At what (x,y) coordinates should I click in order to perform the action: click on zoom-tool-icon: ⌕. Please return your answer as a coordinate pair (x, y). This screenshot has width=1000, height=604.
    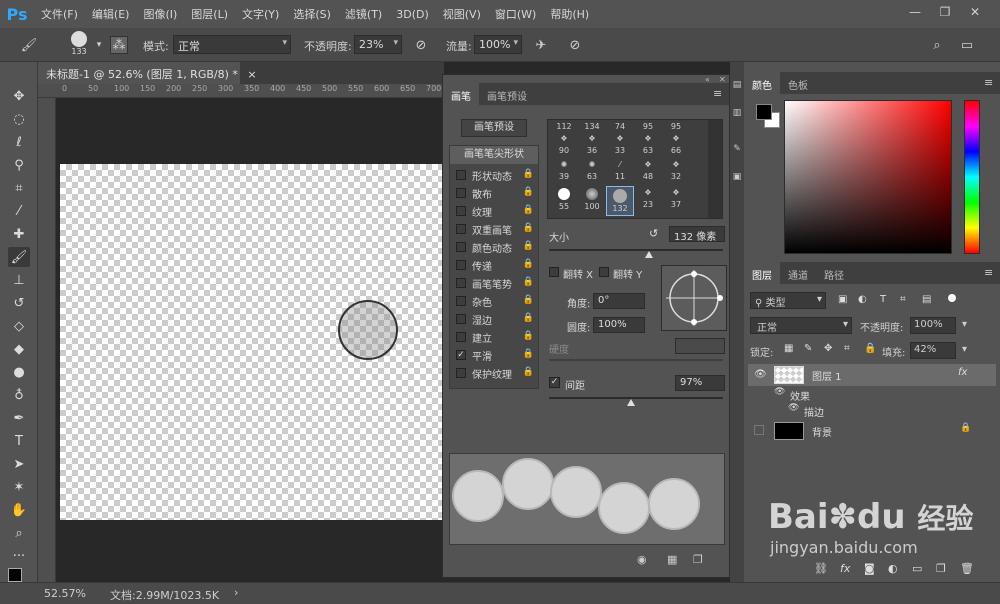
    Looking at the image, I should click on (19, 533).